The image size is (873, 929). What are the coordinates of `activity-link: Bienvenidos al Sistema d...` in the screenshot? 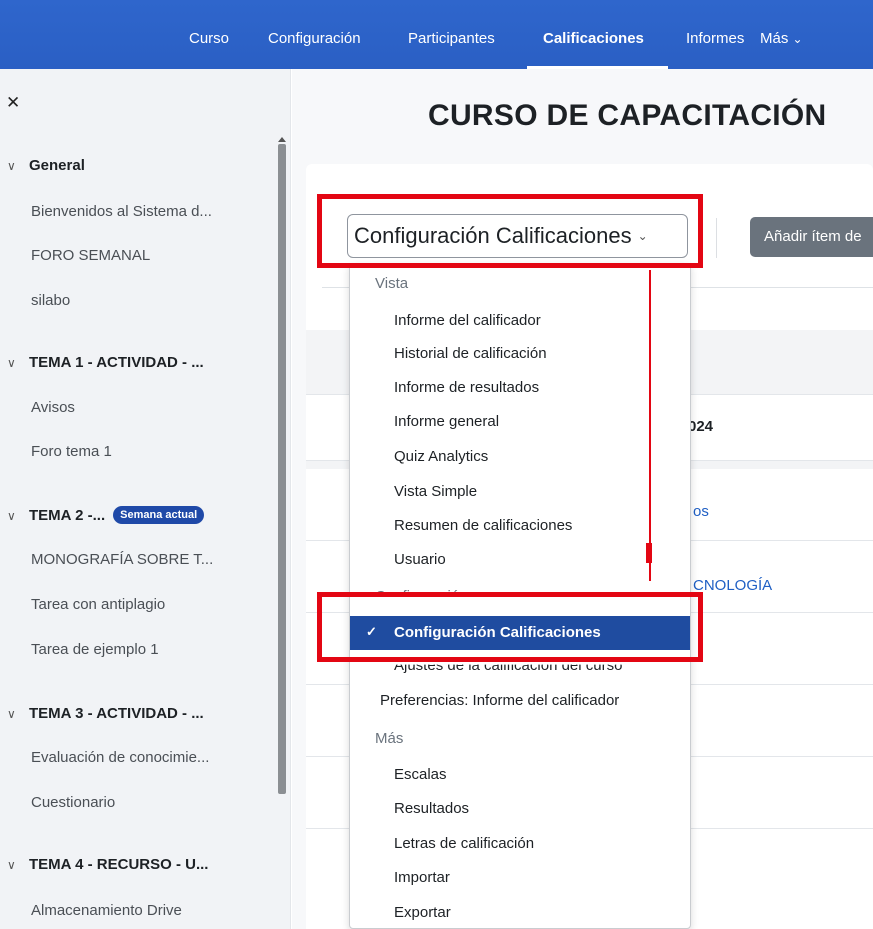 It's located at (121, 211).